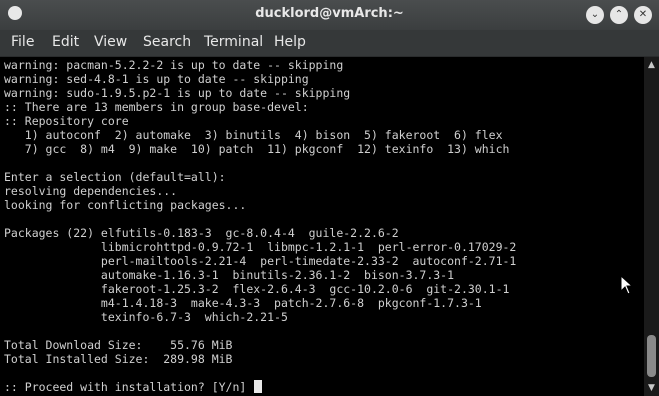  What do you see at coordinates (22, 42) in the screenshot?
I see `menu-file: File` at bounding box center [22, 42].